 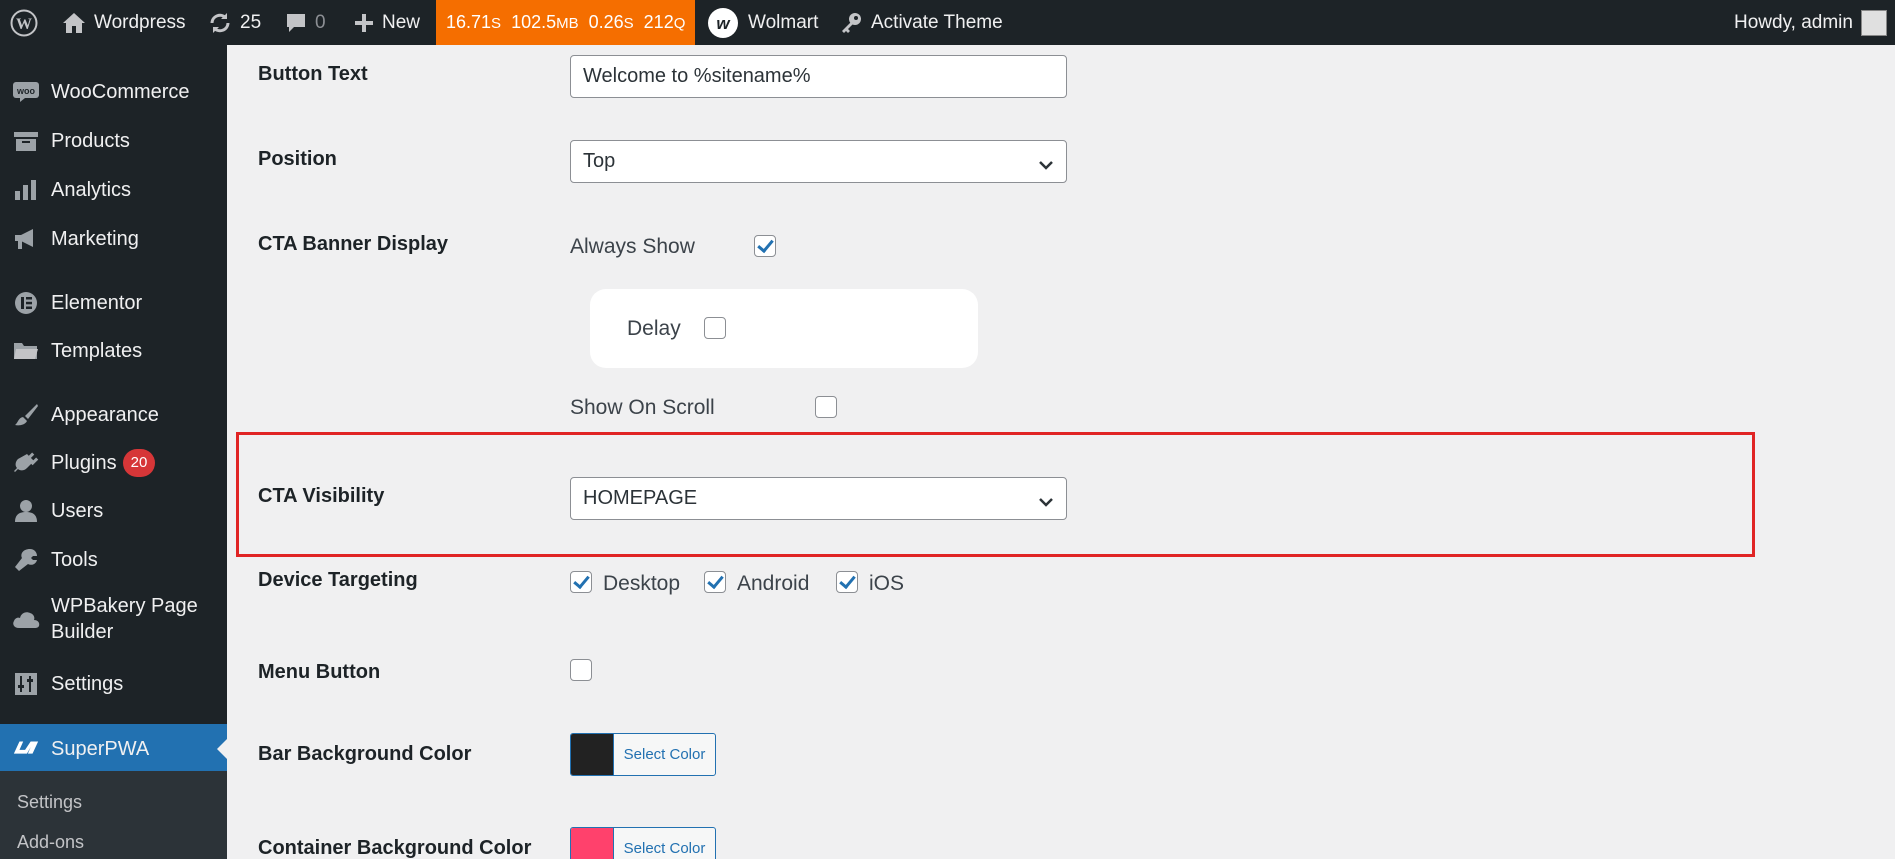 I want to click on menu-button-label: Menu Button, so click(x=319, y=672).